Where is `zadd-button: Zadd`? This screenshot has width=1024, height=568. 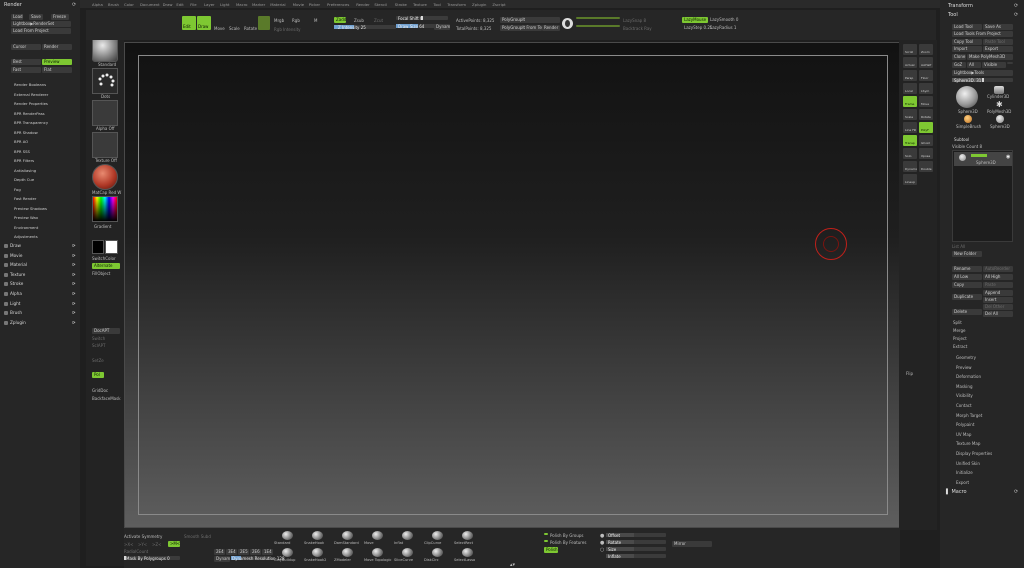 zadd-button: Zadd is located at coordinates (340, 20).